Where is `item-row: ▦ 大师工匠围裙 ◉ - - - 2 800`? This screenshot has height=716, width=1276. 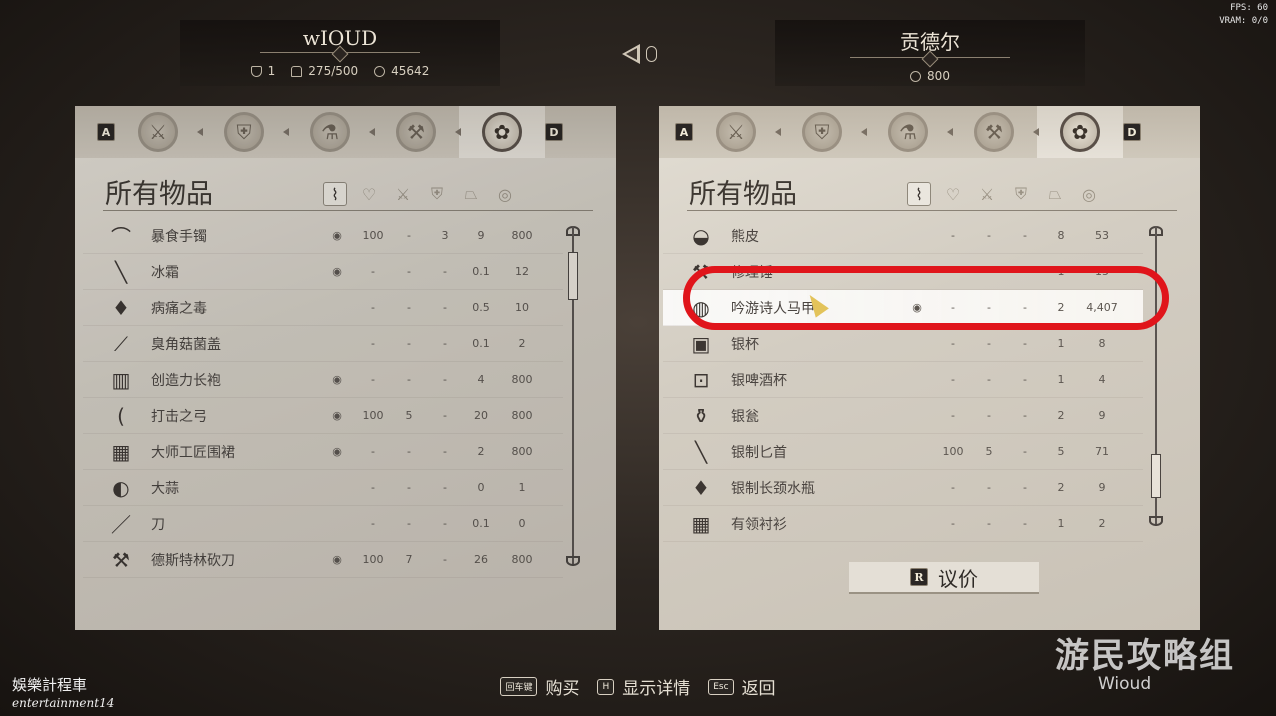
item-row: ▦ 大师工匠围裙 ◉ - - - 2 800 is located at coordinates (323, 452).